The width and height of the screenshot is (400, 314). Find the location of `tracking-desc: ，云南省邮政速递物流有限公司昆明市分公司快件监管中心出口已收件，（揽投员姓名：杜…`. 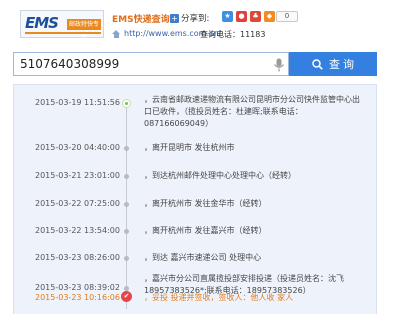

tracking-desc: ，云南省邮政速递物流有限公司昆明市分公司快件监管中心出口已收件，（揽投员姓名：杜… is located at coordinates (252, 111).